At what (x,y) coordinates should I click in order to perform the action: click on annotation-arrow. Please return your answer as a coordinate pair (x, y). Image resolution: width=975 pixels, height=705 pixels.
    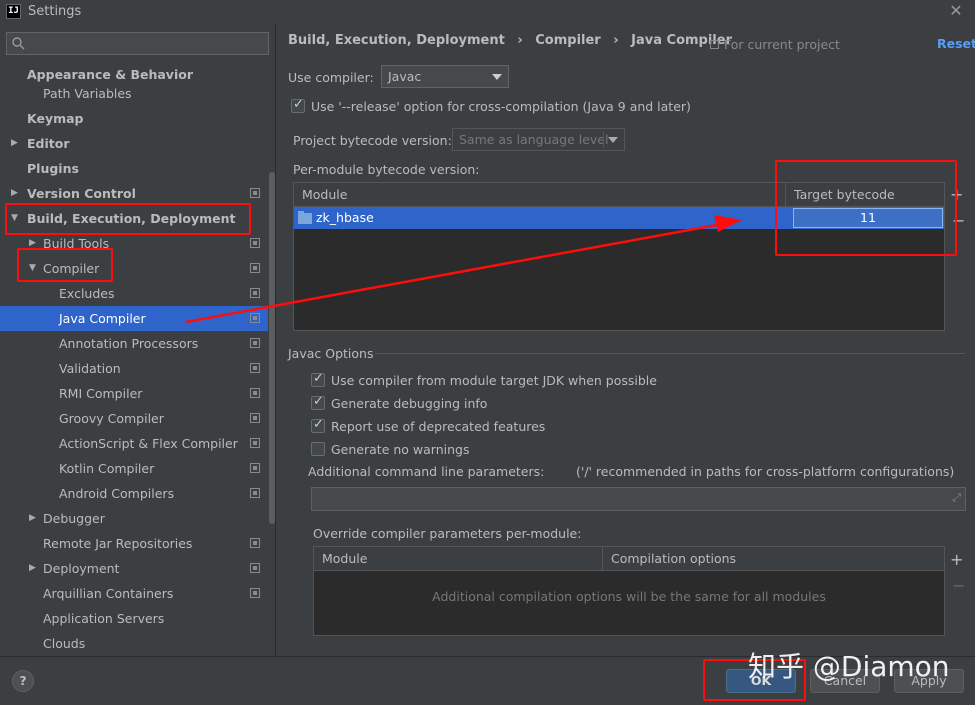
    Looking at the image, I should click on (463, 269).